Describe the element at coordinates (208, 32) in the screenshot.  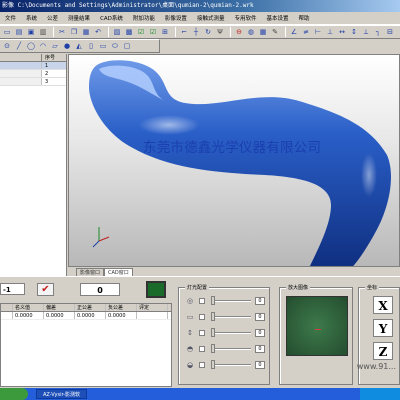
I see `rotate-icon: ↻` at that location.